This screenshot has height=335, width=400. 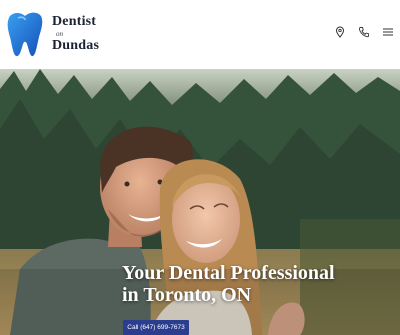 I want to click on hero-headline-line2: in Toronto, ON, so click(x=187, y=295).